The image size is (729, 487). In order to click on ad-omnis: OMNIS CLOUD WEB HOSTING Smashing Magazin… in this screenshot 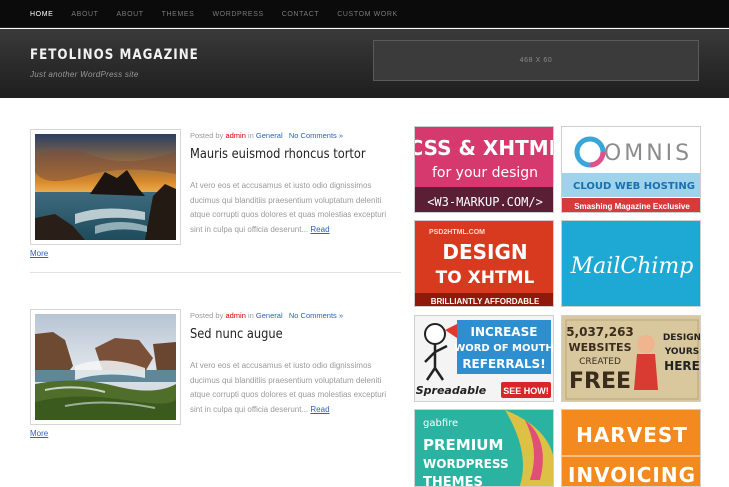, I will do `click(631, 169)`.